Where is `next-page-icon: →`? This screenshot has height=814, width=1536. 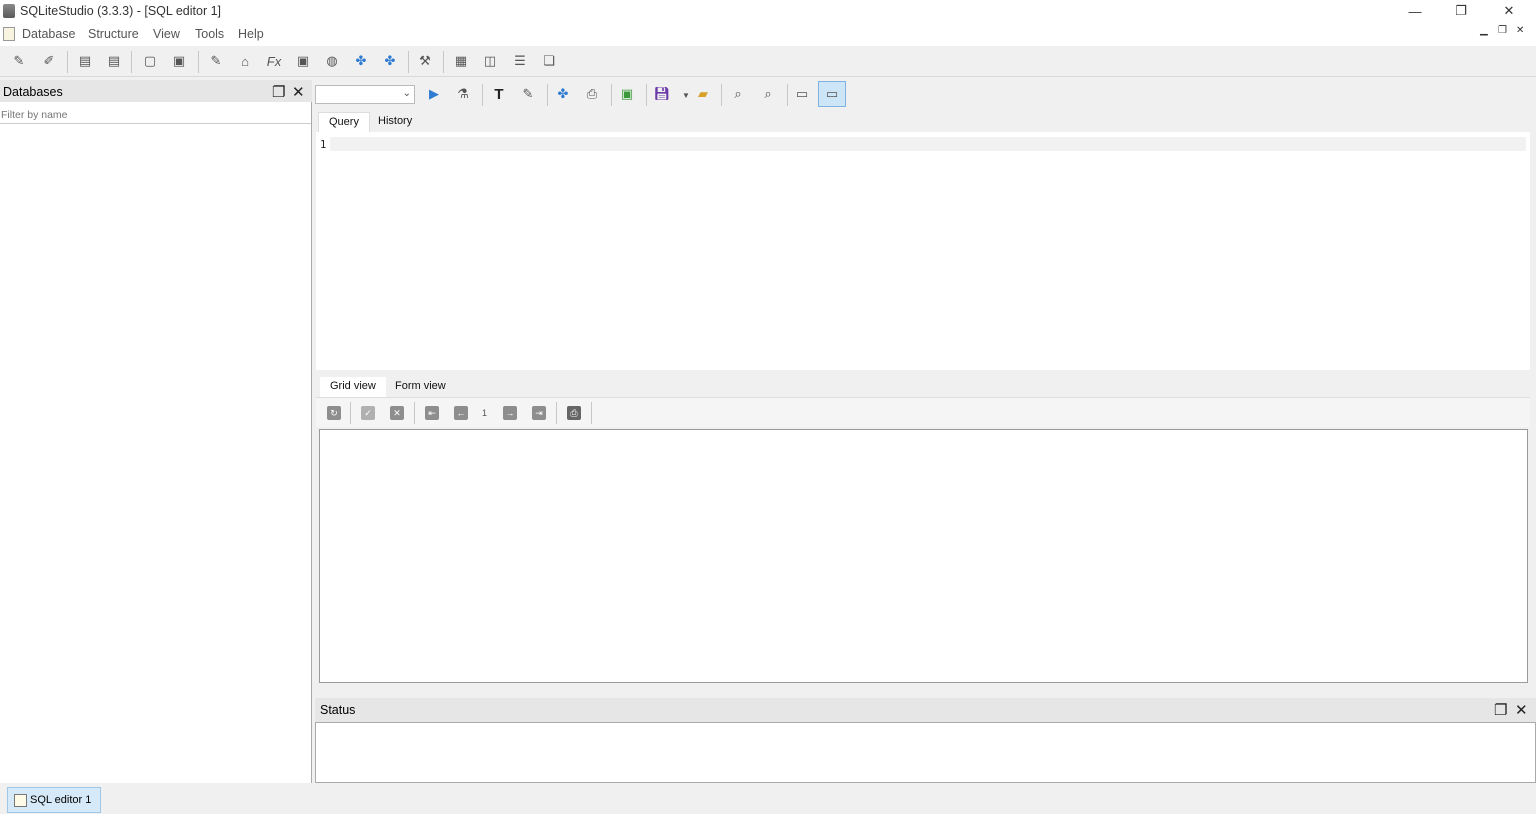
next-page-icon: → is located at coordinates (510, 413).